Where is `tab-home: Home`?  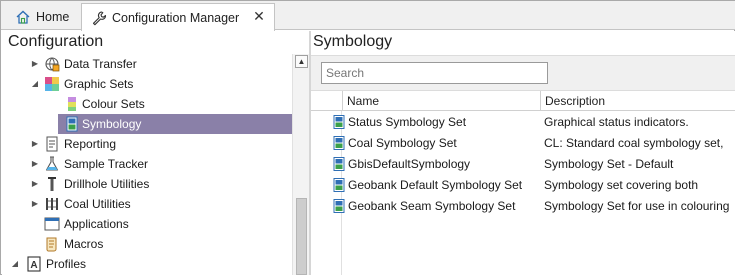 tab-home: Home is located at coordinates (41, 16).